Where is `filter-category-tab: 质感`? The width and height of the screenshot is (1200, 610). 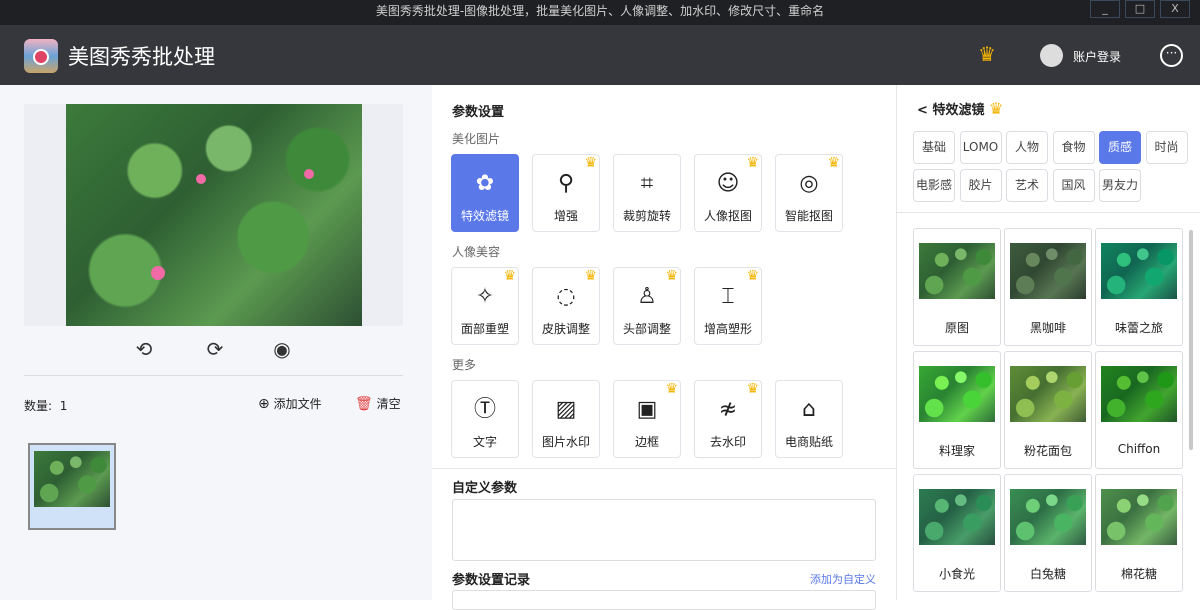
filter-category-tab: 质感 is located at coordinates (1120, 147).